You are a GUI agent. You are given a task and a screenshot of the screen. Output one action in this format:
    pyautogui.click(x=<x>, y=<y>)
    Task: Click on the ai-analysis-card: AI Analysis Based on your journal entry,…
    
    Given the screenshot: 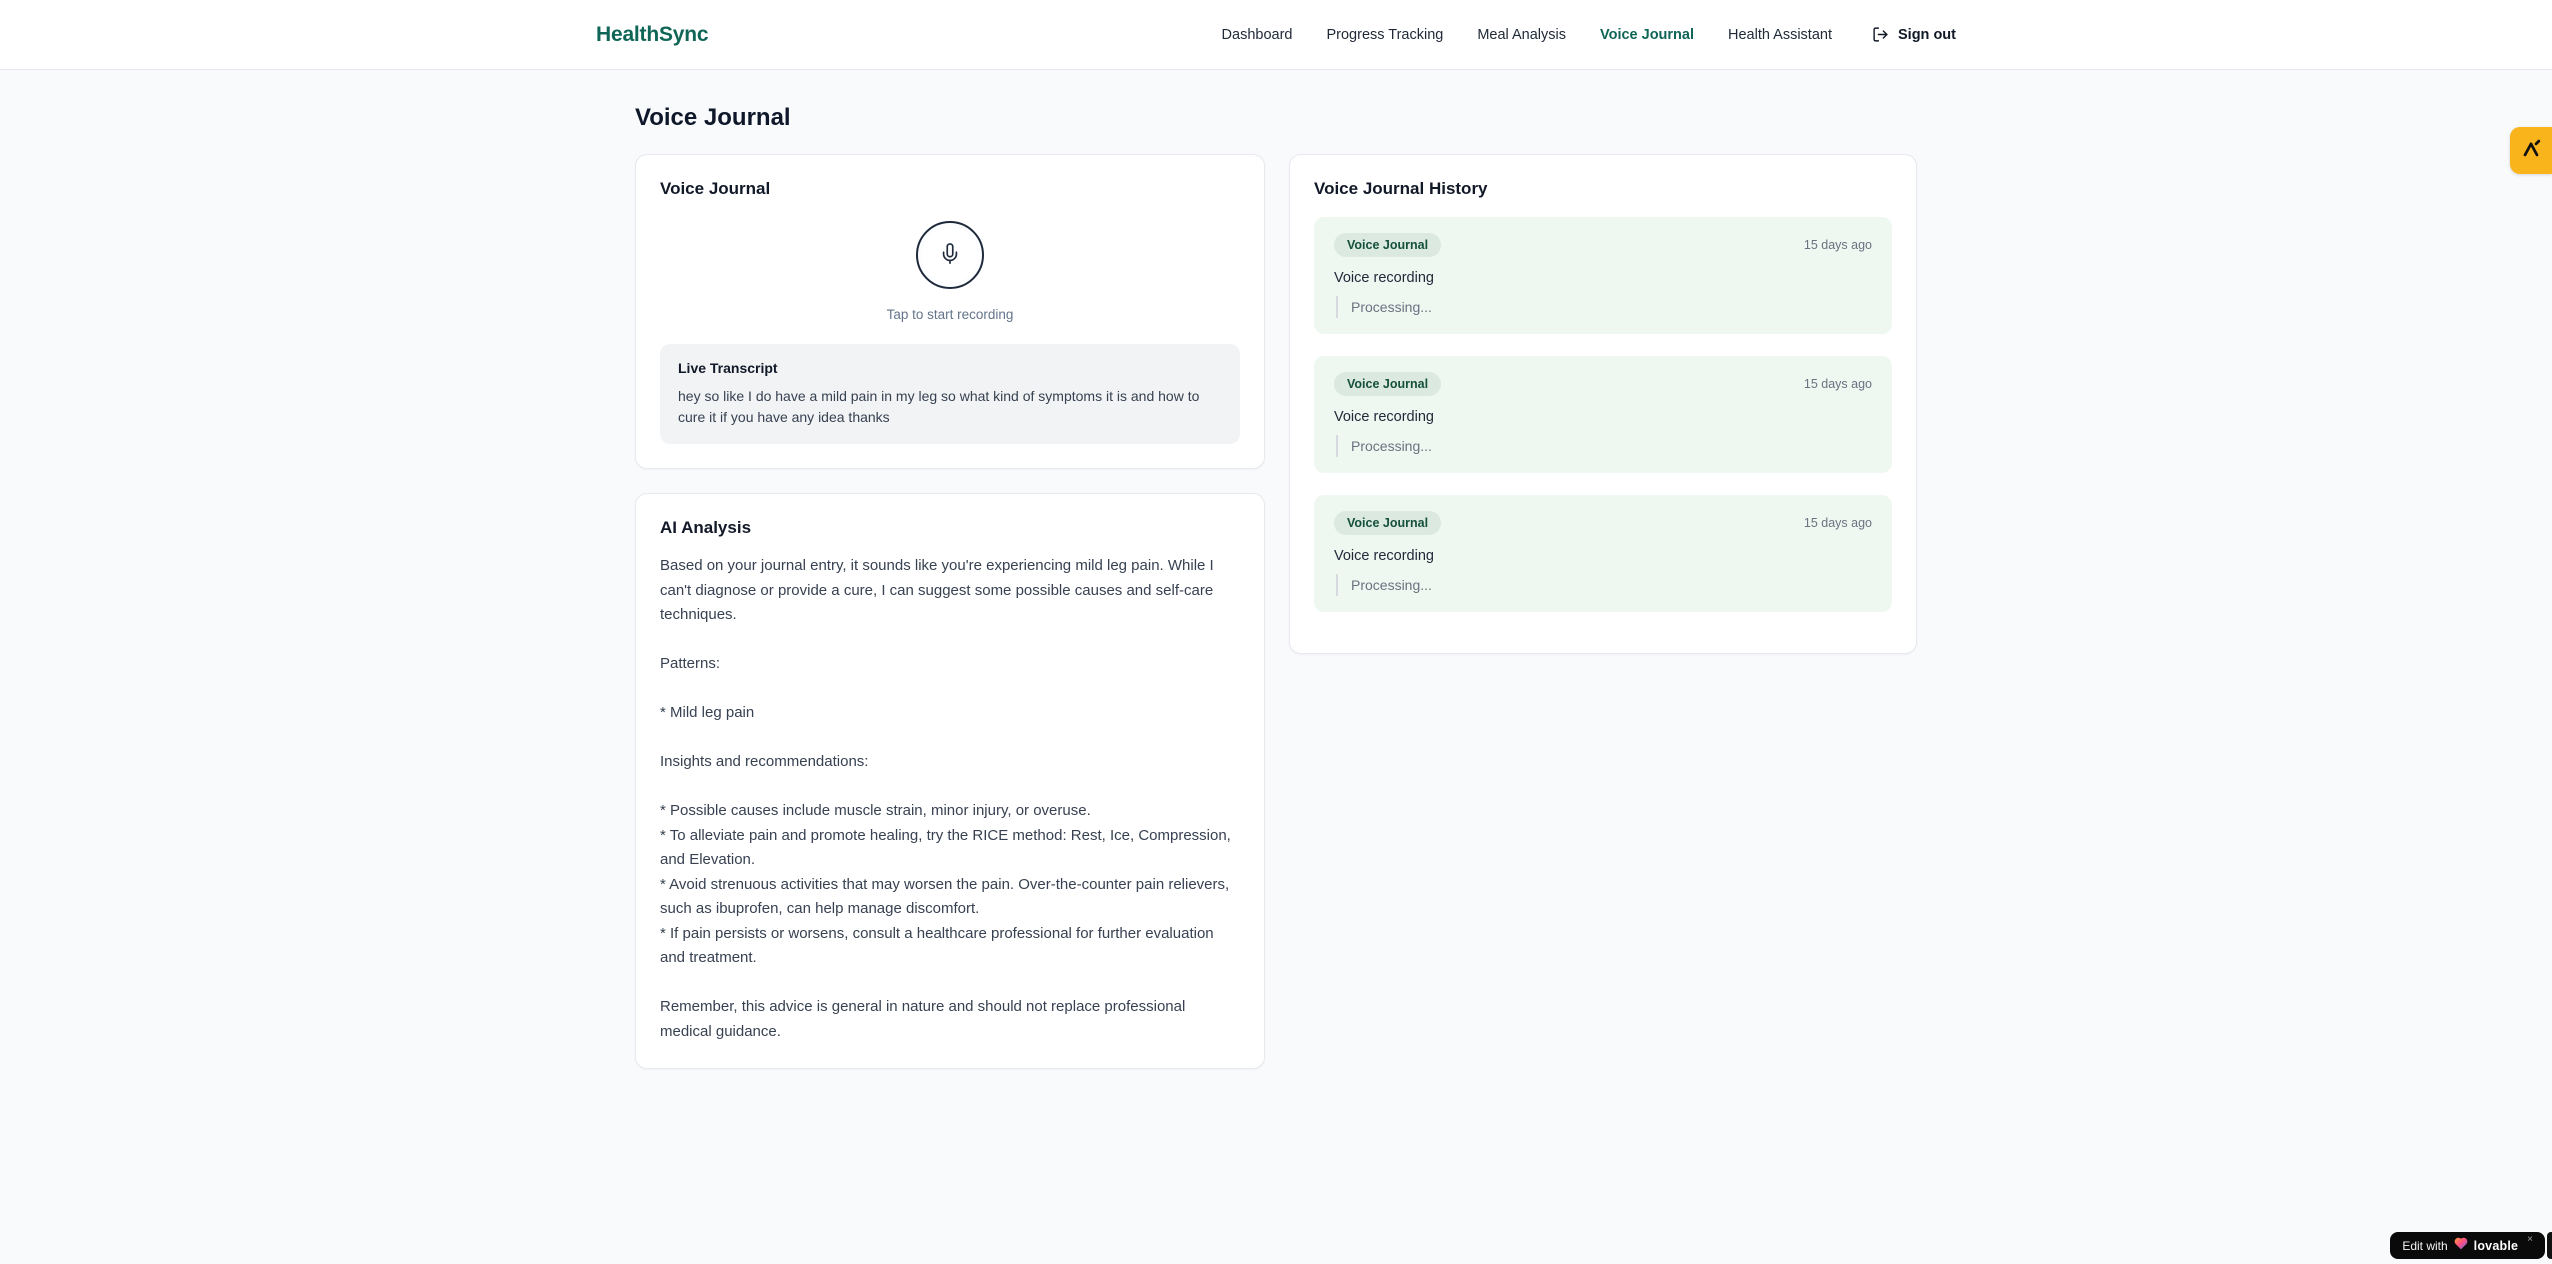 What is the action you would take?
    pyautogui.click(x=950, y=781)
    